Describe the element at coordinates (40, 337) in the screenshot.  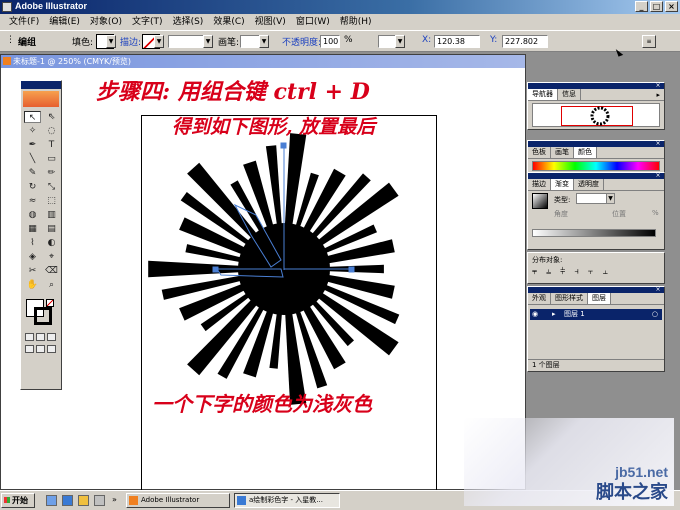
I see `gradient-mode-icon` at that location.